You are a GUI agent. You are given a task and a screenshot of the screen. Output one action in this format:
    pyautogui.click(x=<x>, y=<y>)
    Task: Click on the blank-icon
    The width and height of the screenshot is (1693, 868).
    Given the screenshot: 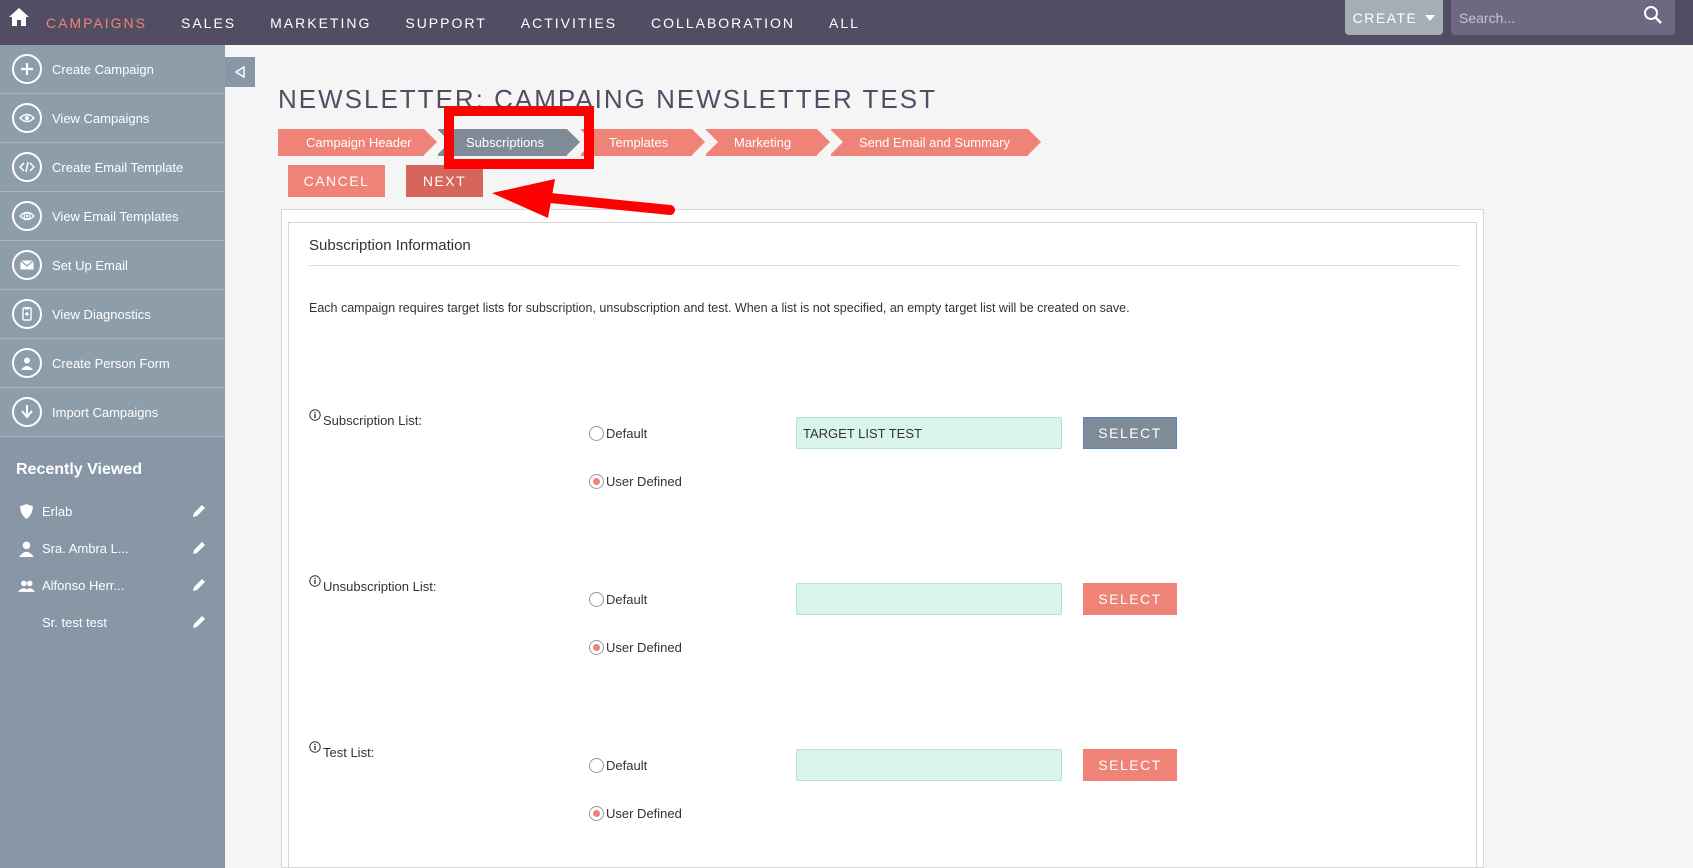 What is the action you would take?
    pyautogui.click(x=26, y=623)
    